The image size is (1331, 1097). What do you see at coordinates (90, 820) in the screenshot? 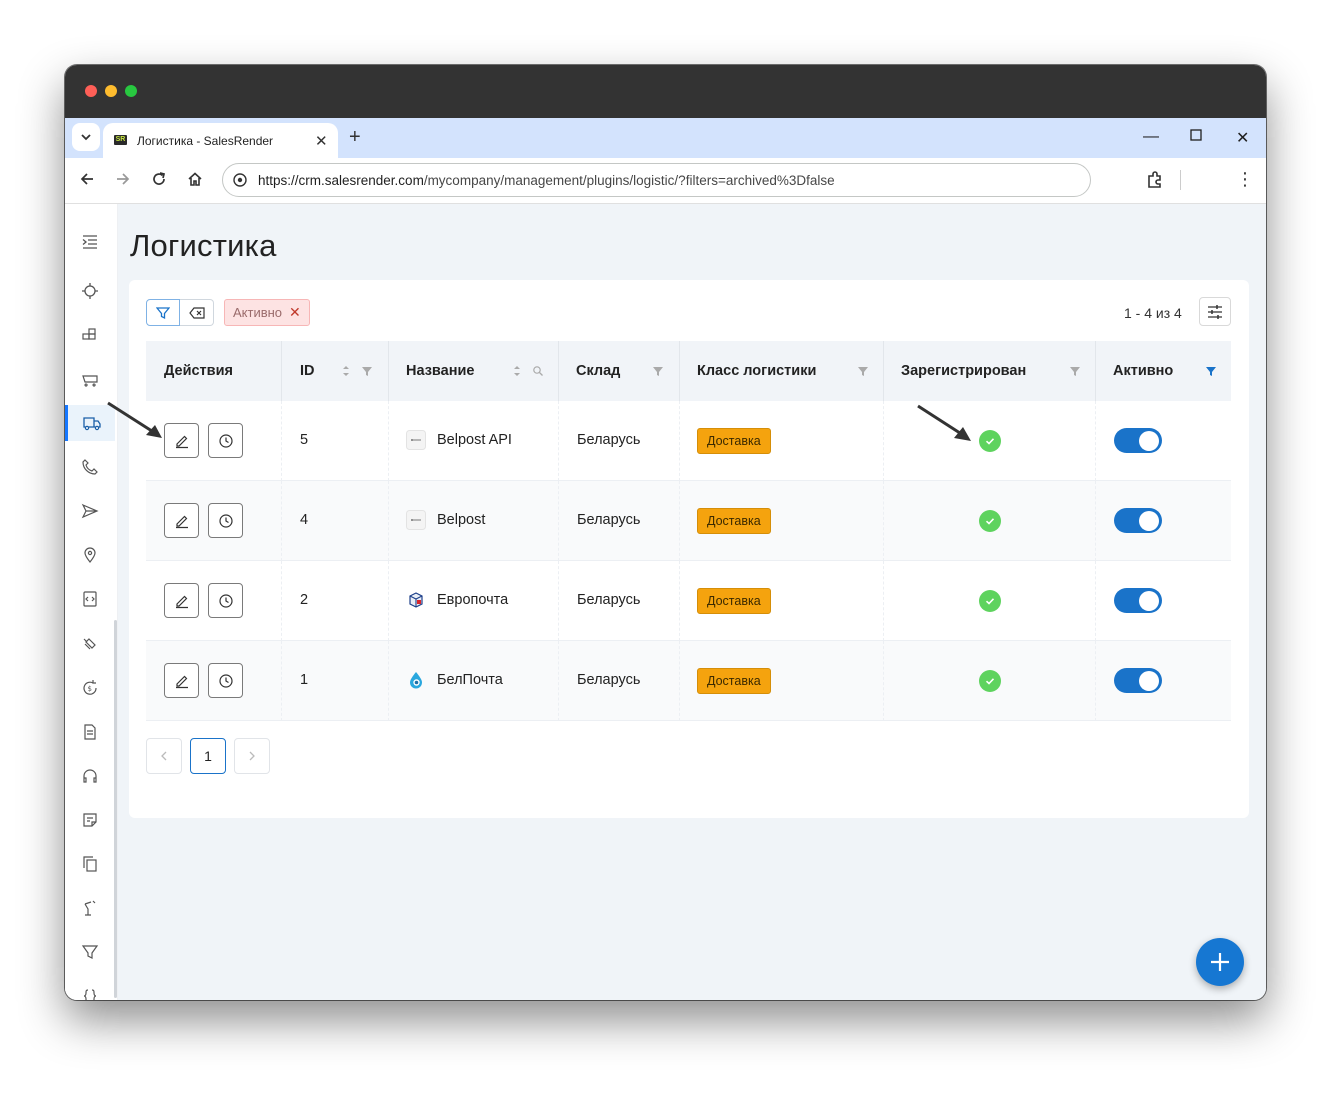
I see `sidebar-item-notes` at bounding box center [90, 820].